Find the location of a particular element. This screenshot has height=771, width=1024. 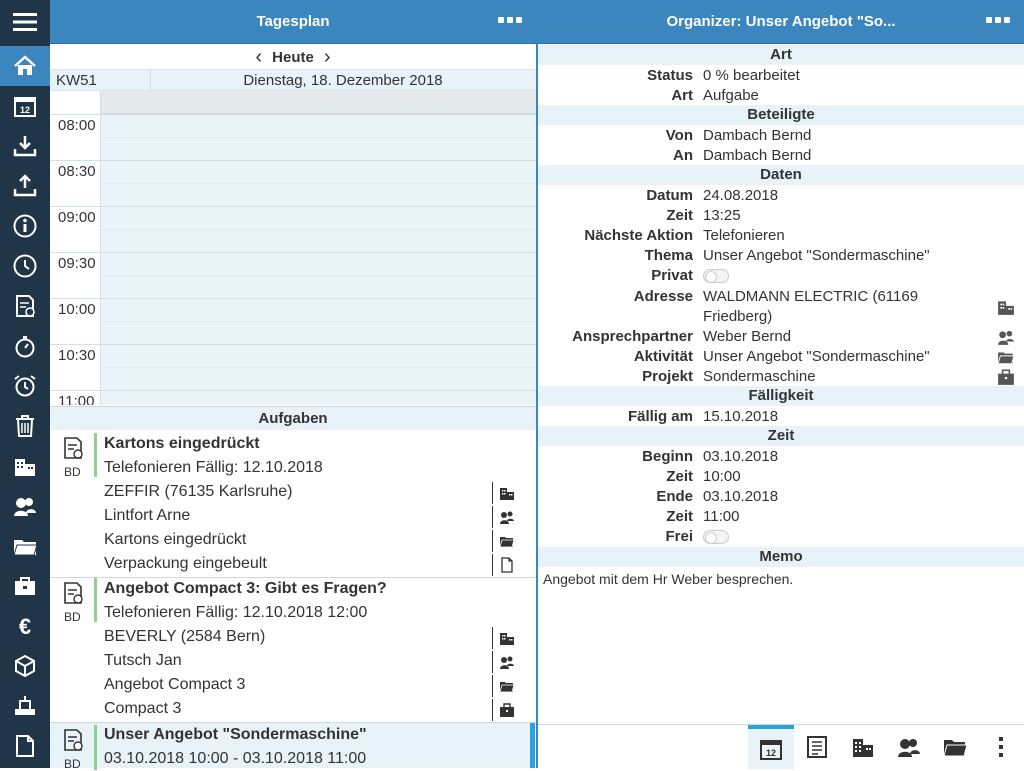

date-row: KW51 Dienstag, 18. Dezember 2018 is located at coordinates (293, 80).